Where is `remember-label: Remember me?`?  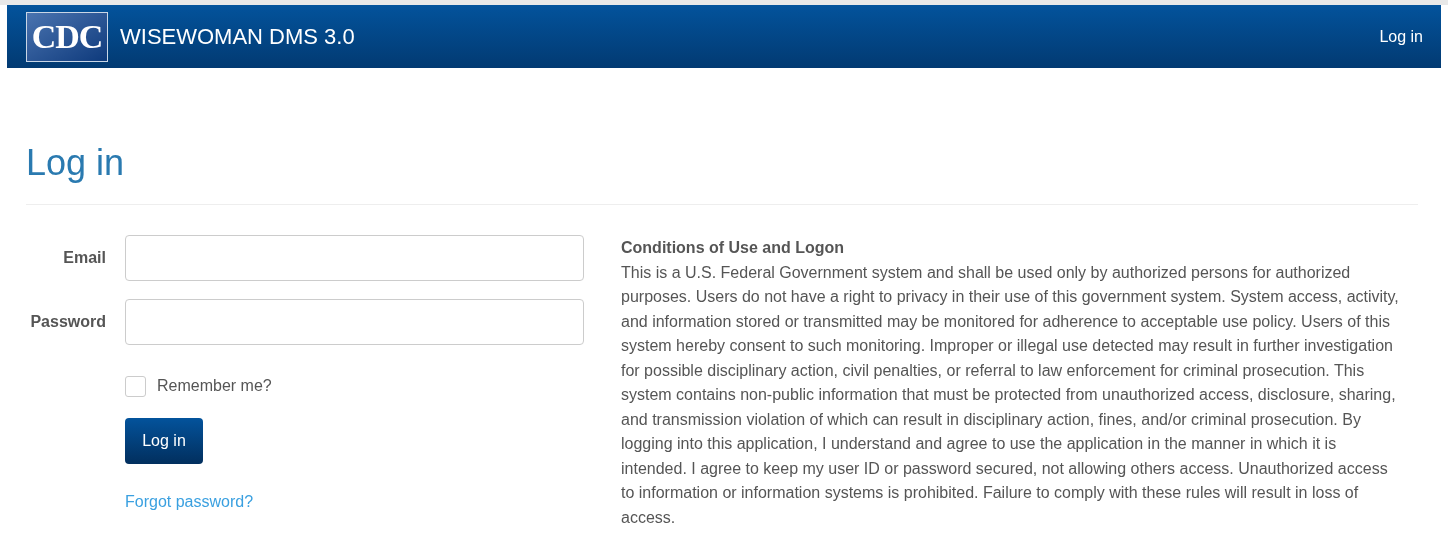
remember-label: Remember me? is located at coordinates (214, 386).